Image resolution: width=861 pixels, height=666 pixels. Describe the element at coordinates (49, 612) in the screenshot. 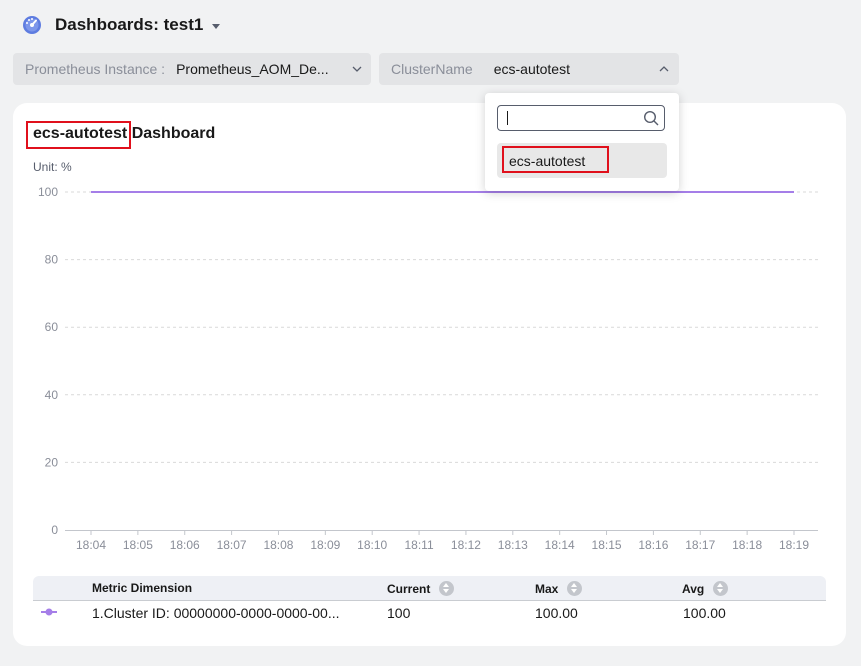

I see `series-legend-icon` at that location.